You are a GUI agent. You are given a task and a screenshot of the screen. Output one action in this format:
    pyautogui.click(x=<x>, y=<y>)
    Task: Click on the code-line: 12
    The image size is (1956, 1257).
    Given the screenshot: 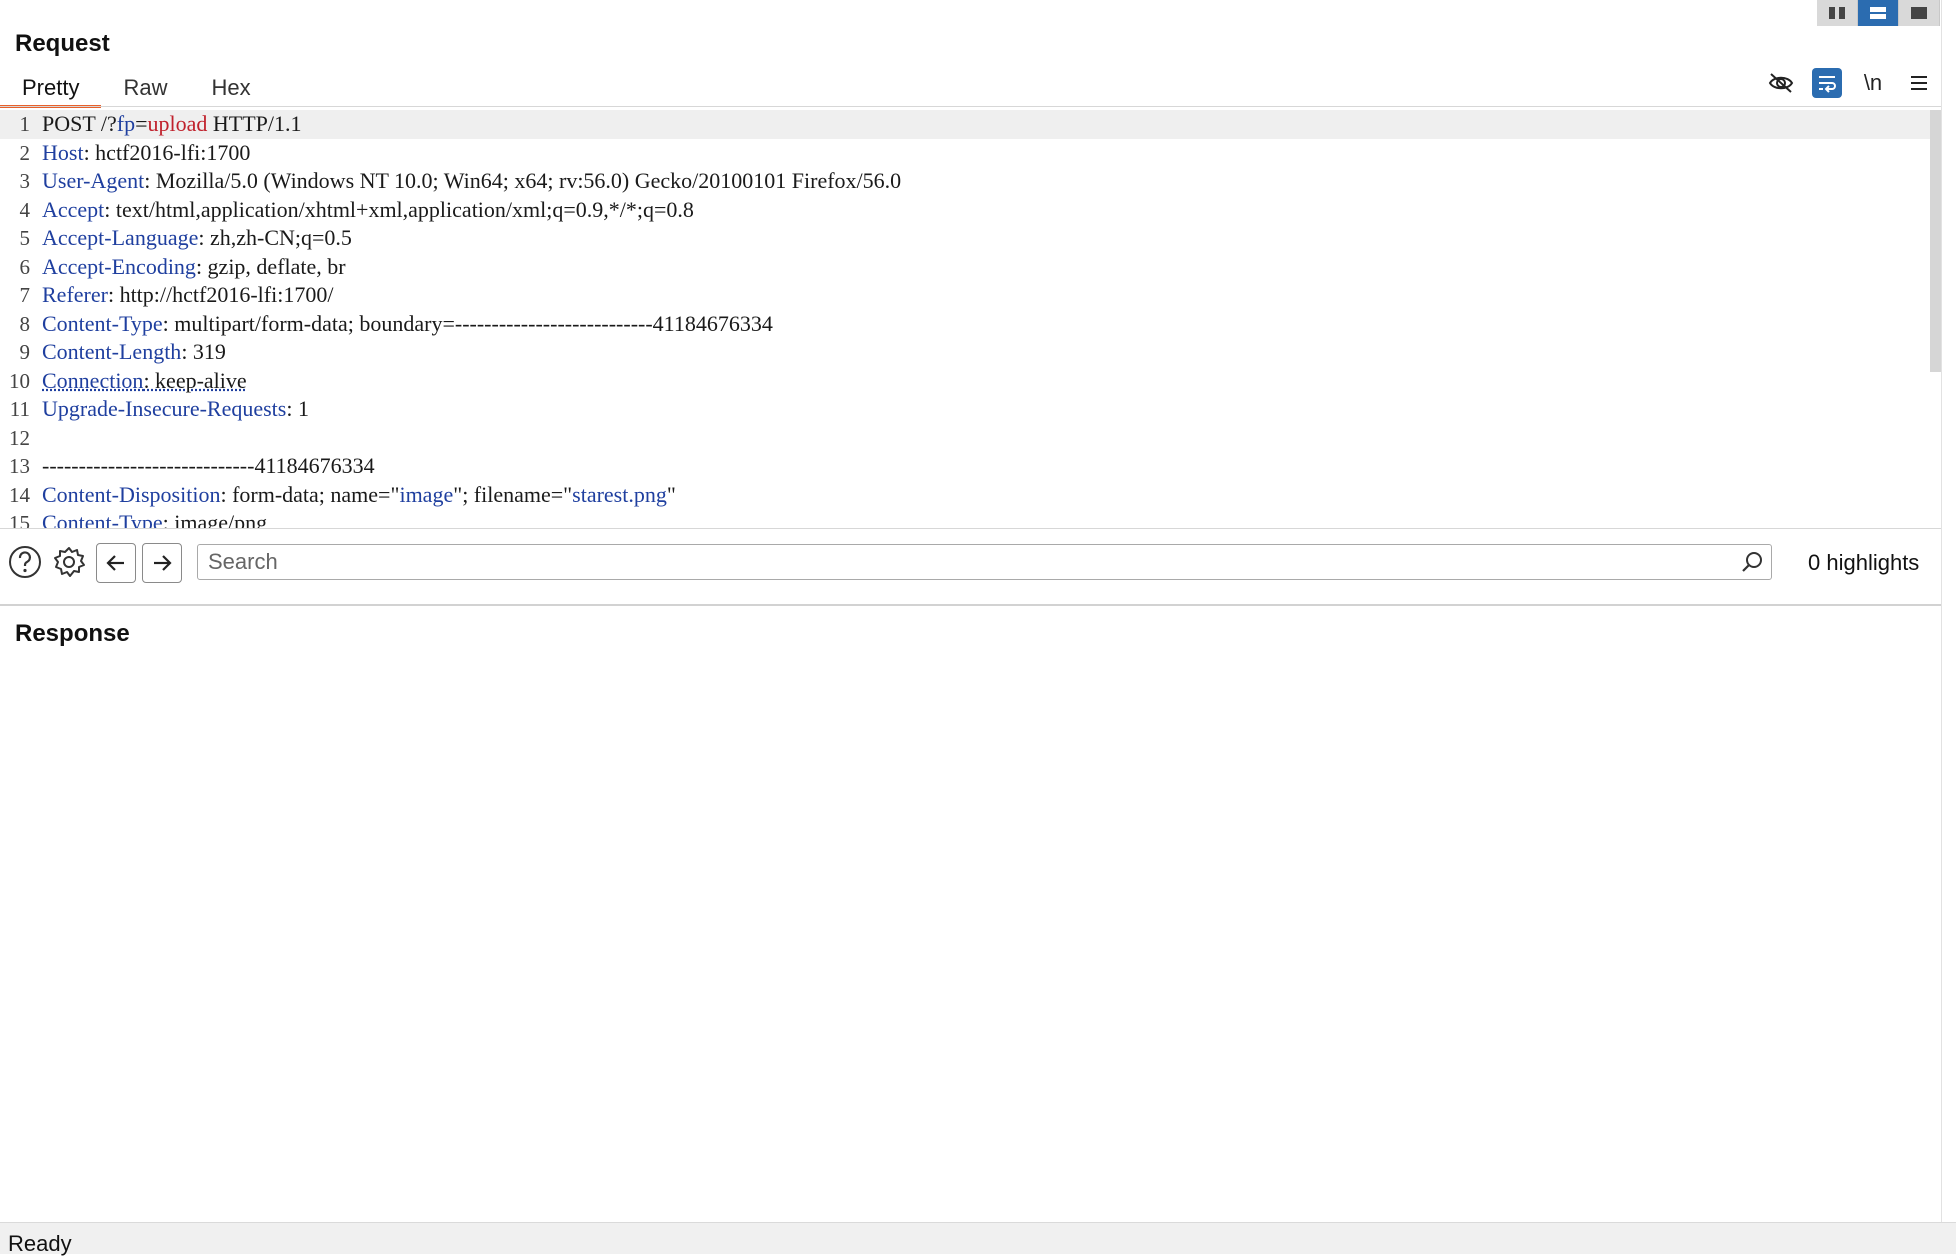 What is the action you would take?
    pyautogui.click(x=965, y=438)
    